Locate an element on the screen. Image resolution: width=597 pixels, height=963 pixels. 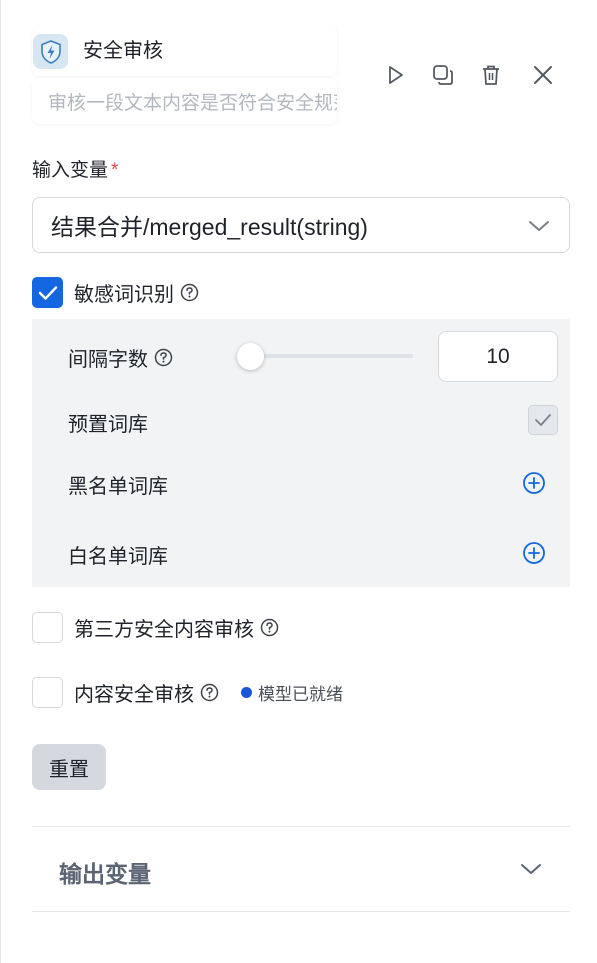
third-party-audit-row: 第三方安全内容审核 is located at coordinates (155, 627).